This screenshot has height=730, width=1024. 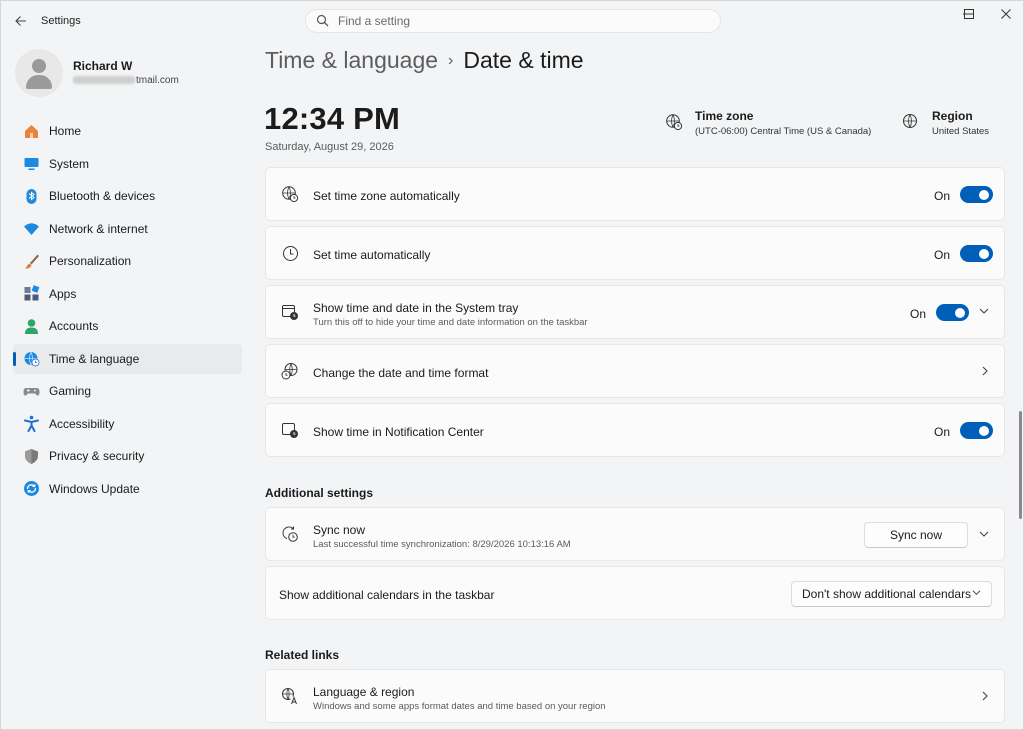 I want to click on setting-title: Set time automatically, so click(x=372, y=255).